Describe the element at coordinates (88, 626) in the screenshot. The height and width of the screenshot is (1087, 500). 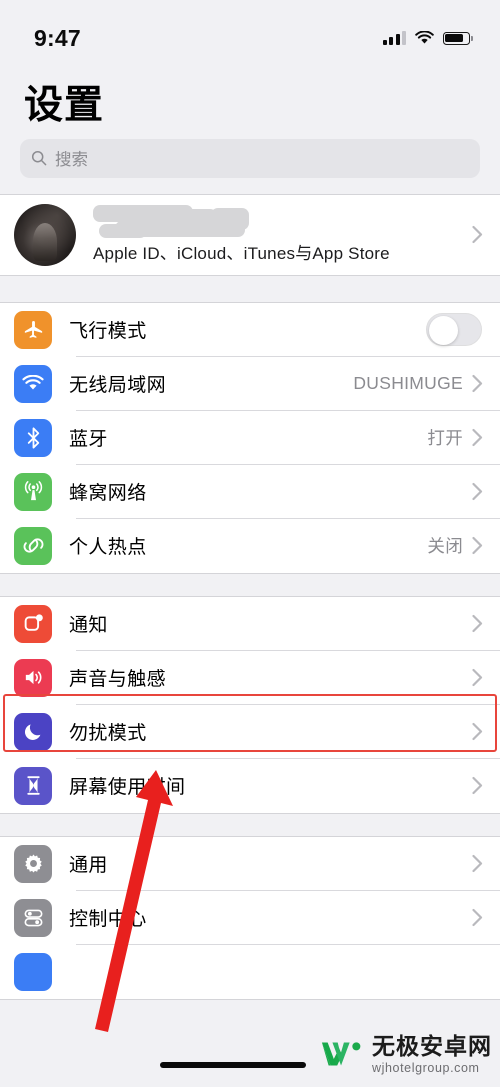
I see `settings-row-label: 通知` at that location.